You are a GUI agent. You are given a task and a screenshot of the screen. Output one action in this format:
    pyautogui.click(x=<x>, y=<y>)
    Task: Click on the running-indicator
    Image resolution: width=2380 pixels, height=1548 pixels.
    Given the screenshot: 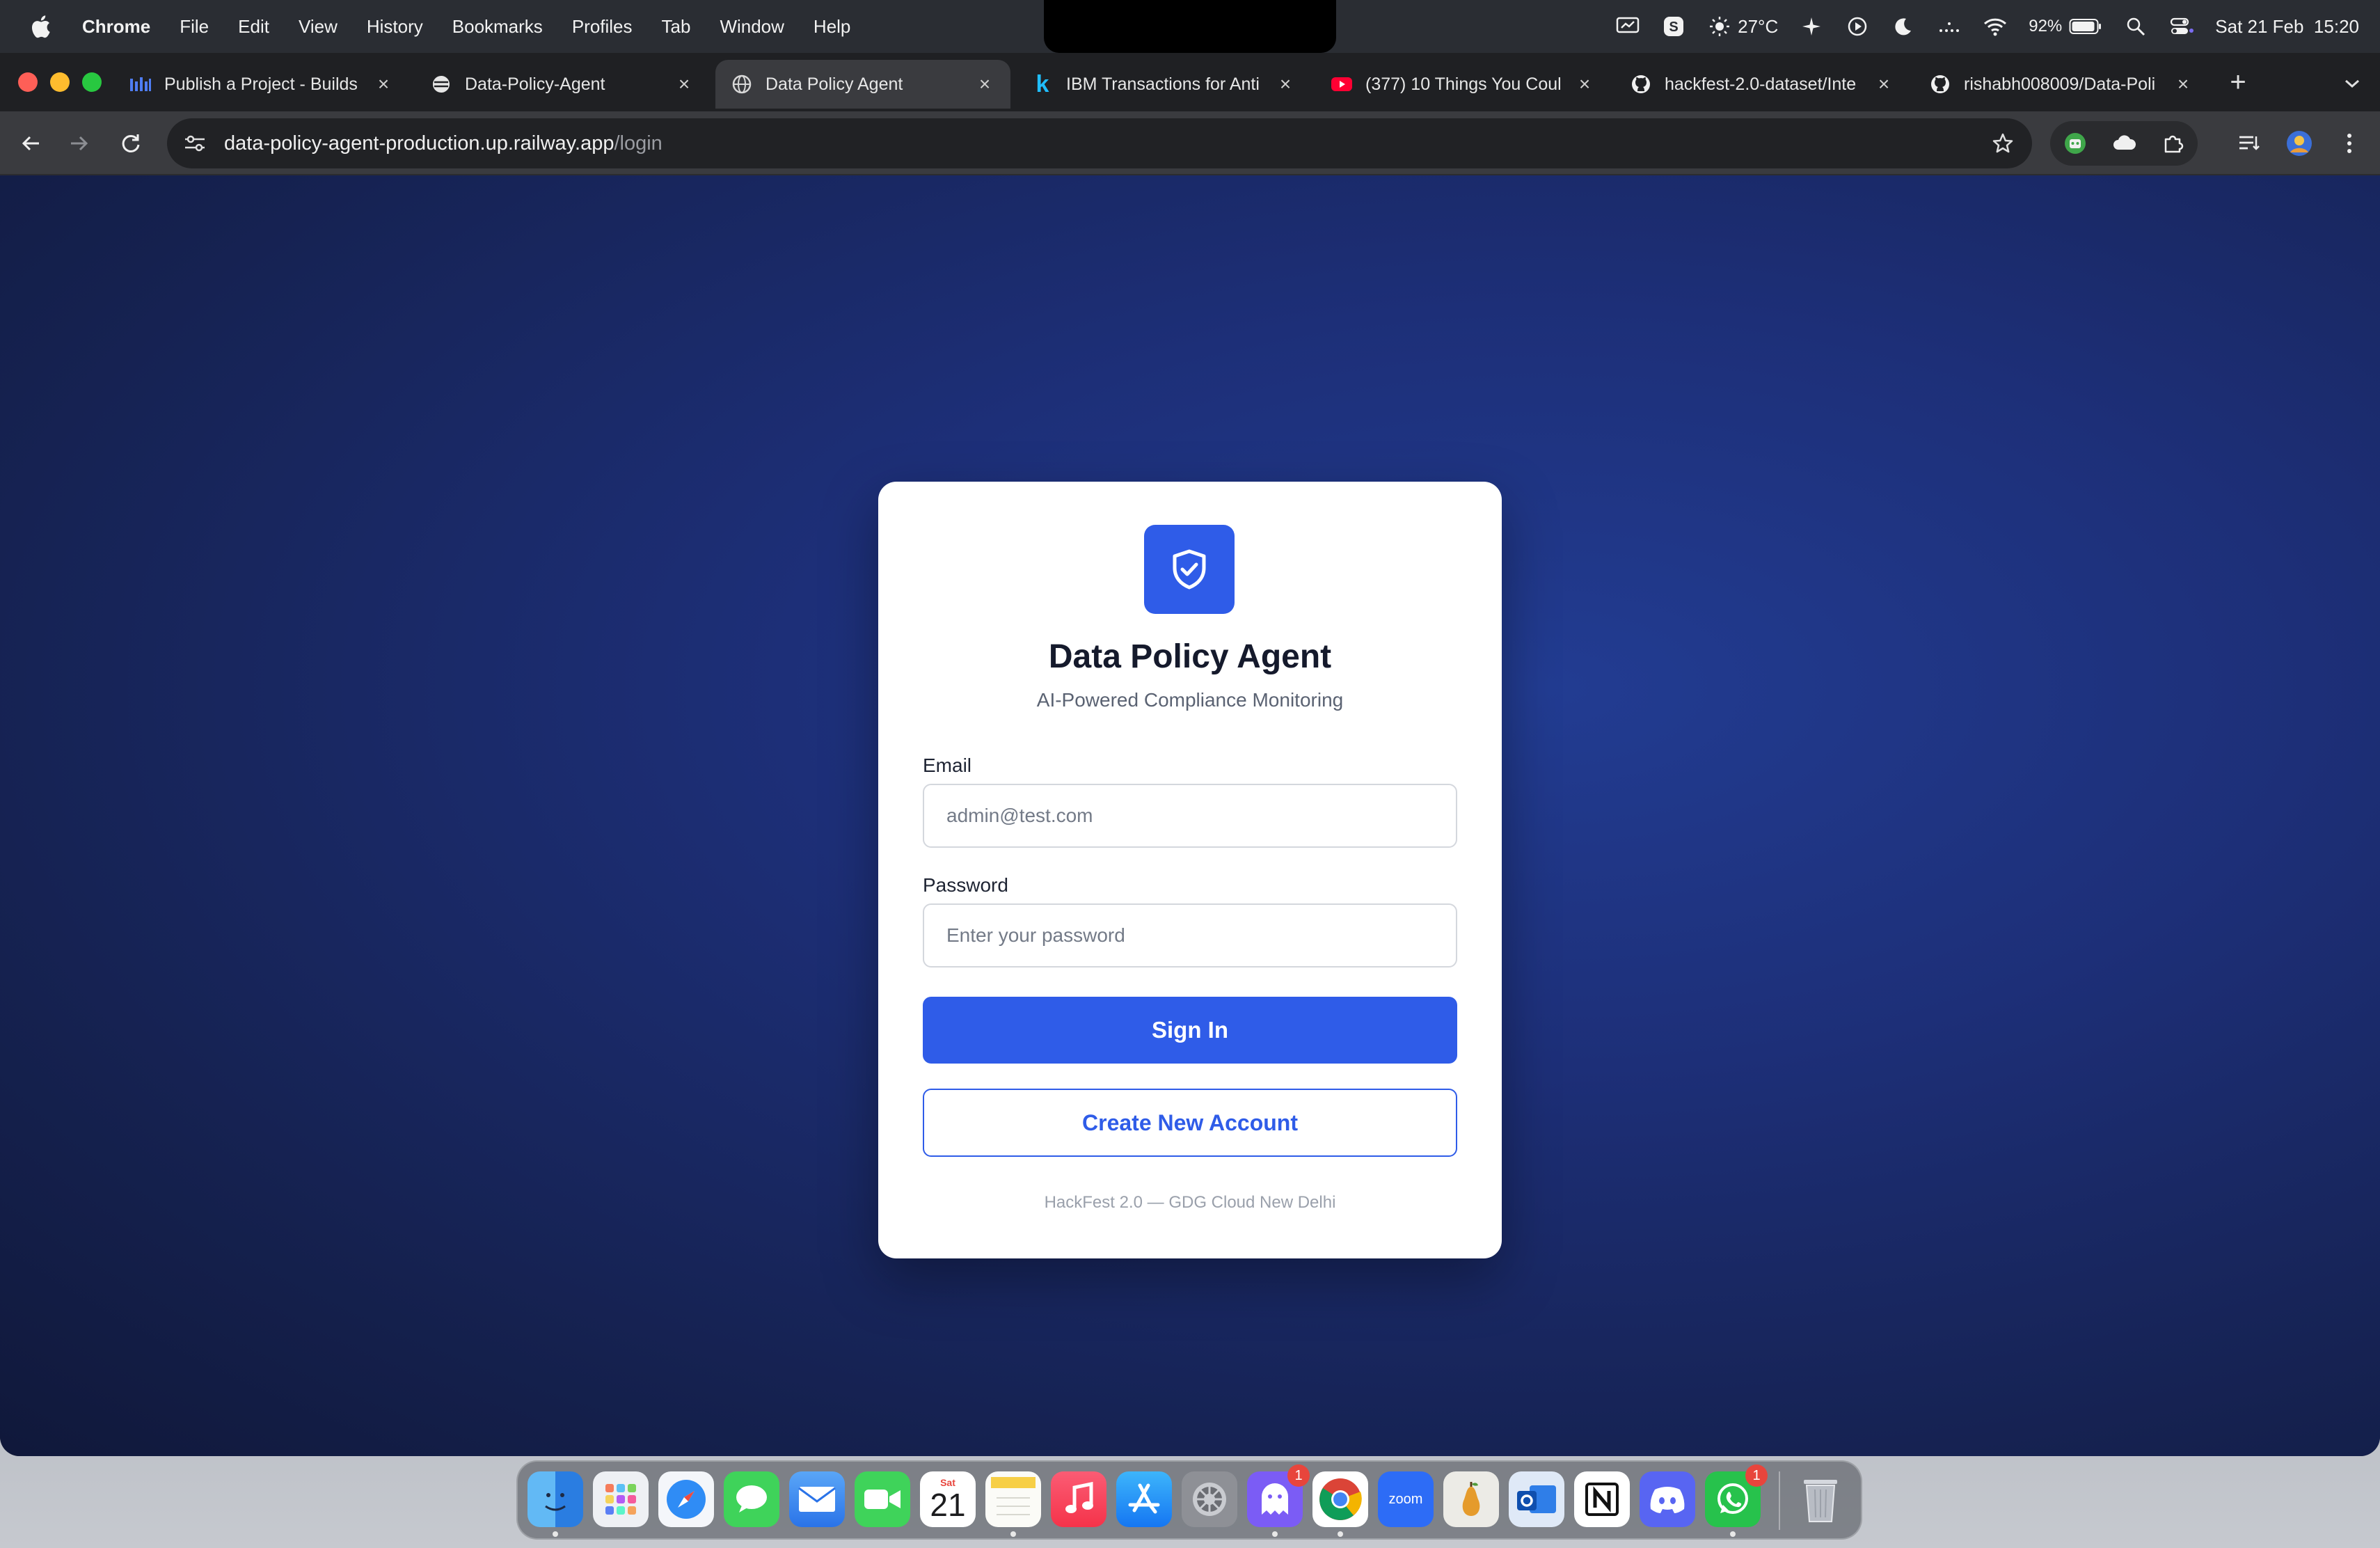 What is the action you would take?
    pyautogui.click(x=555, y=1534)
    